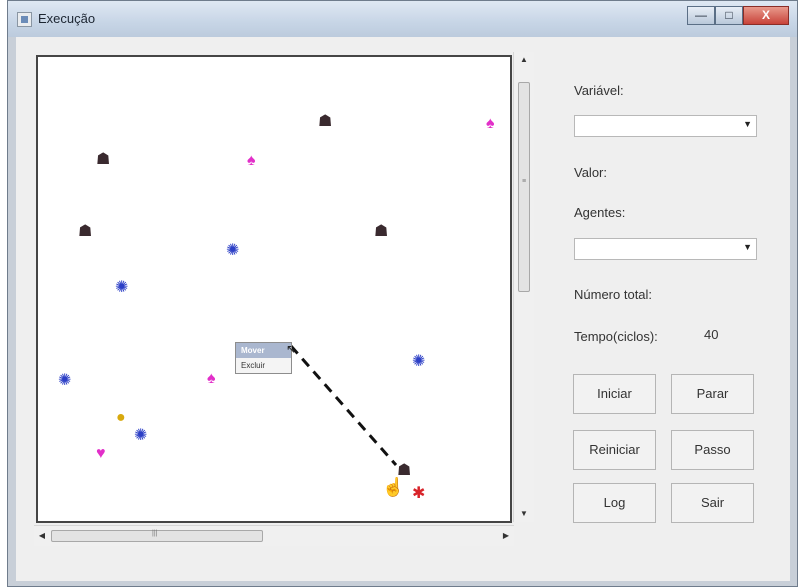  Describe the element at coordinates (712, 450) in the screenshot. I see `passo-button: Passo` at that location.